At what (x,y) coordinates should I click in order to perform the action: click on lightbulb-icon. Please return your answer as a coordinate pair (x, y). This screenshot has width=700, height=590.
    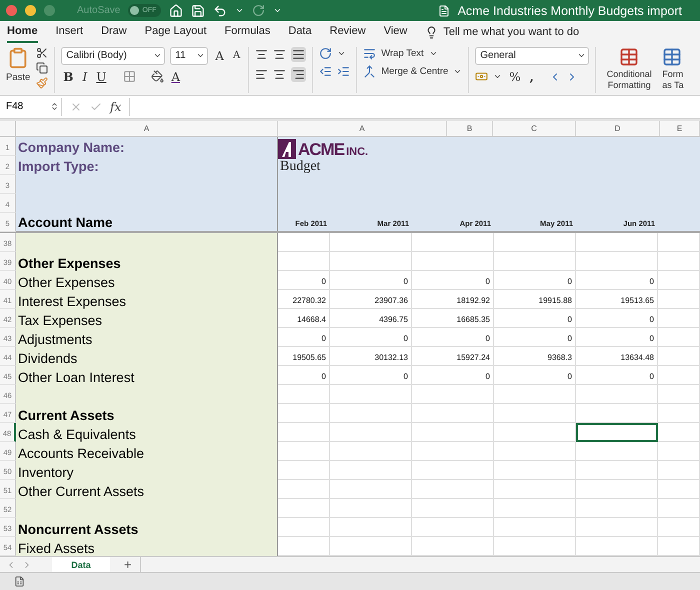
    Looking at the image, I should click on (431, 32).